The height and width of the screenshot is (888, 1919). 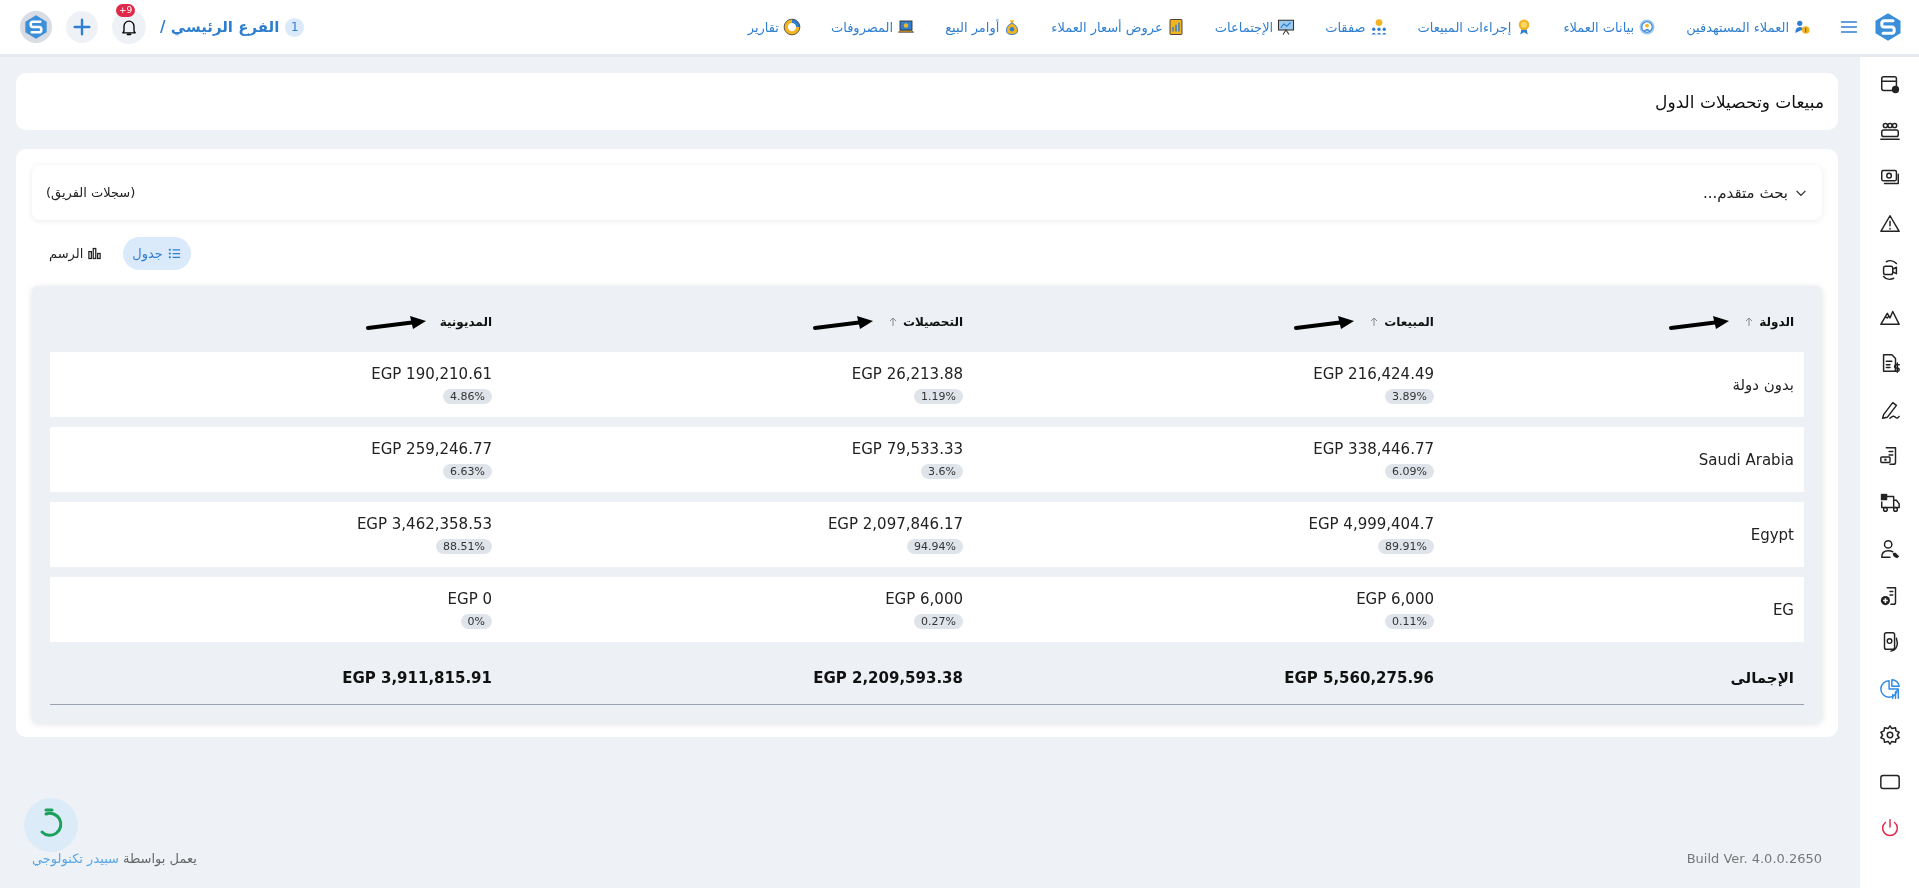 I want to click on country-name: Saudi Arabia, so click(x=1746, y=459).